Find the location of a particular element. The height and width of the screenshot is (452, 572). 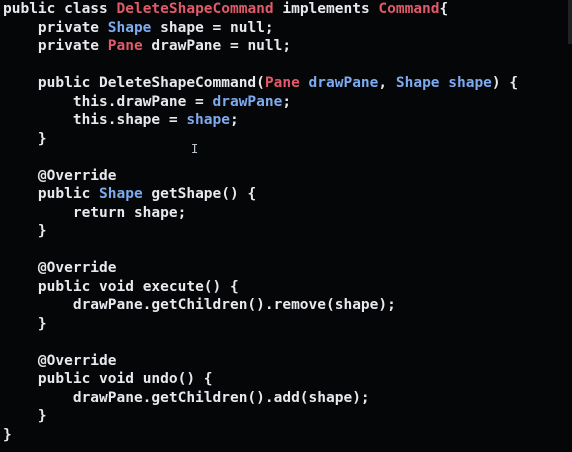

code-line: drawPane.getChildren().add(shape); is located at coordinates (286, 398).